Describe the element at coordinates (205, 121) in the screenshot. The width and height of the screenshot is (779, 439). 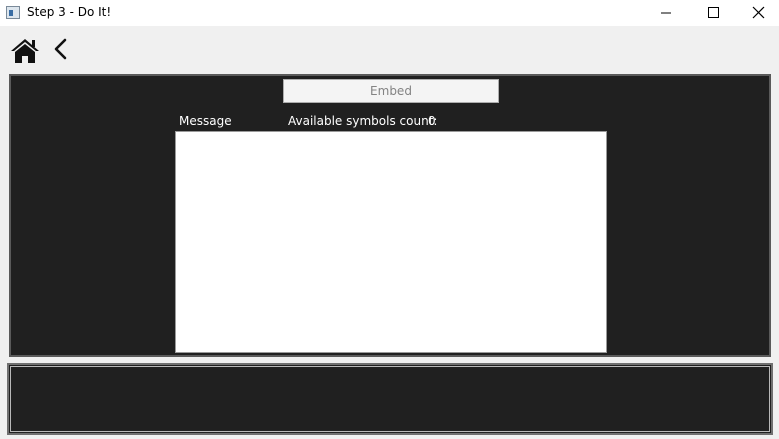
I see `message-label: Message` at that location.